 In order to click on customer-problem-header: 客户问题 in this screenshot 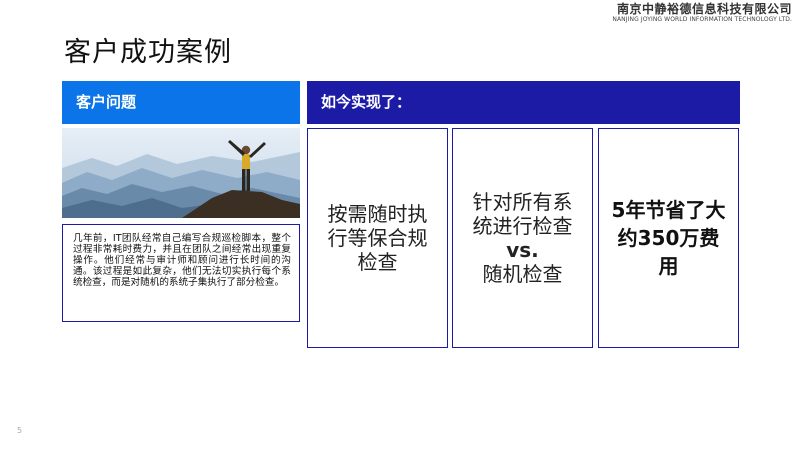, I will do `click(181, 102)`.